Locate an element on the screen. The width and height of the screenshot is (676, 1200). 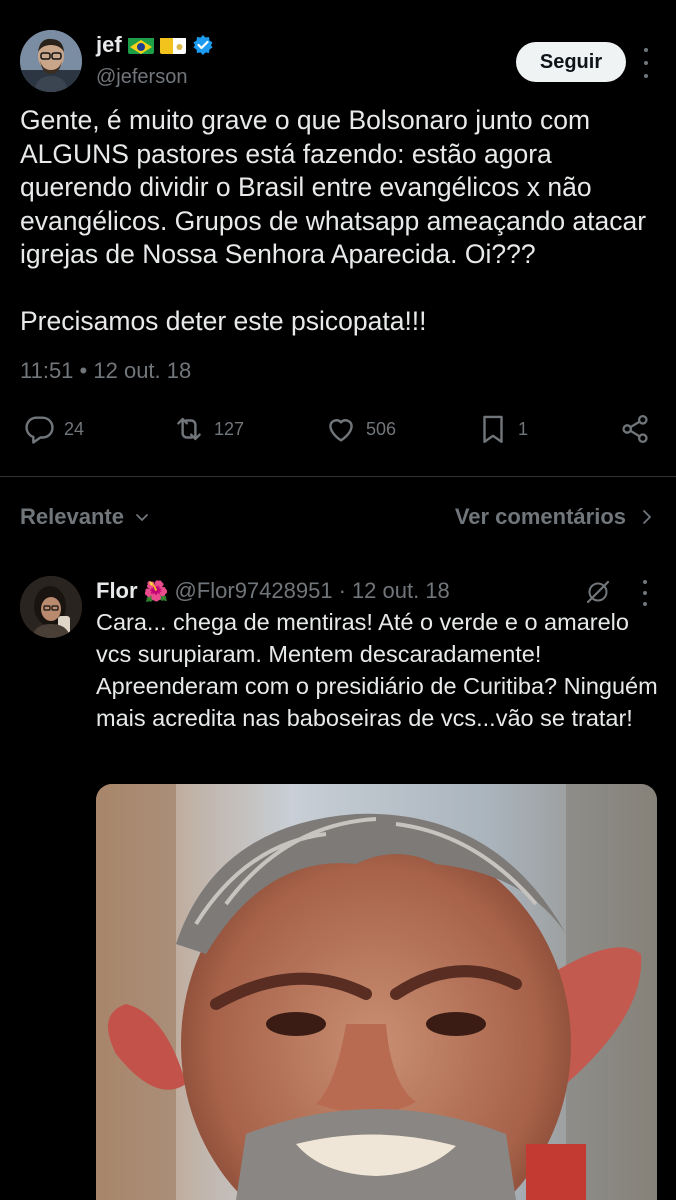
heart-icon is located at coordinates (341, 430).